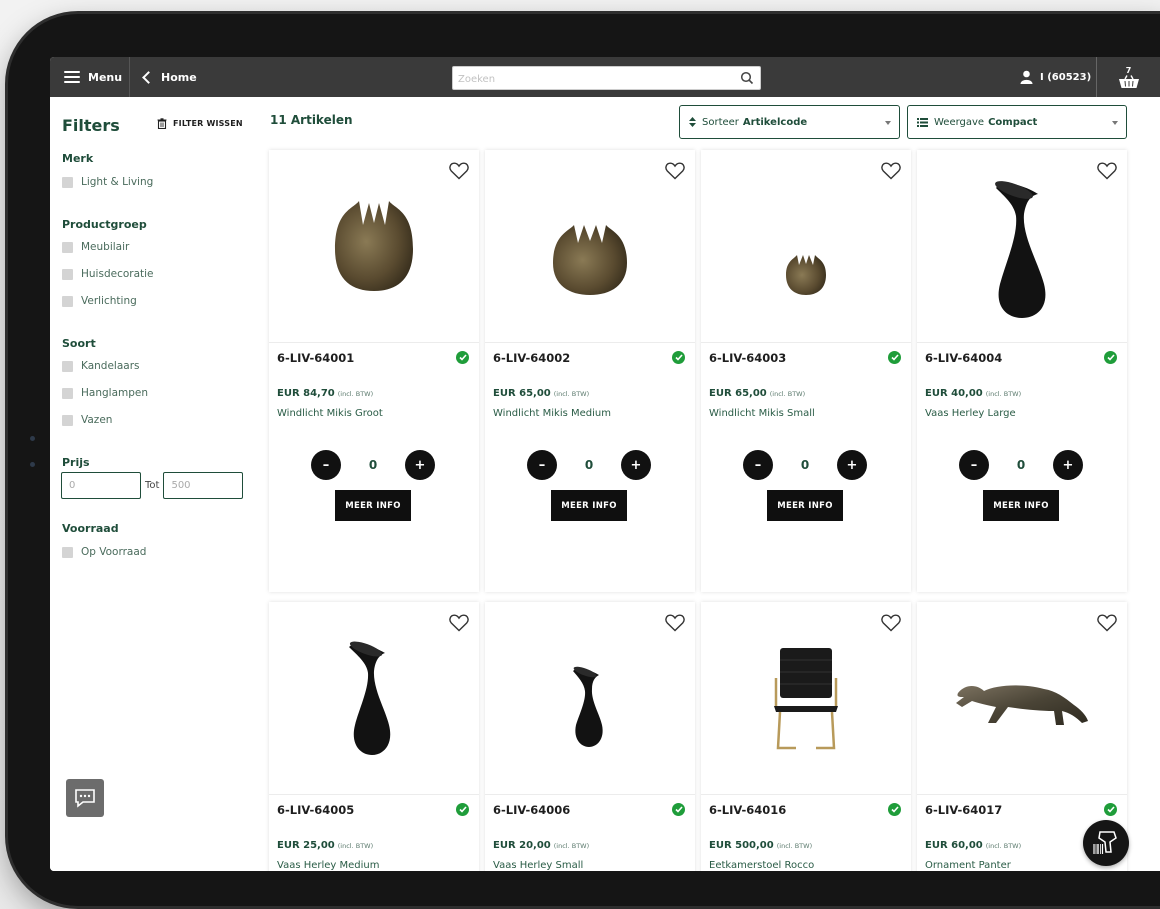 Image resolution: width=1160 pixels, height=909 pixels. What do you see at coordinates (760, 845) in the screenshot?
I see `product-price: EUR 500,00 (incl. BTW)` at bounding box center [760, 845].